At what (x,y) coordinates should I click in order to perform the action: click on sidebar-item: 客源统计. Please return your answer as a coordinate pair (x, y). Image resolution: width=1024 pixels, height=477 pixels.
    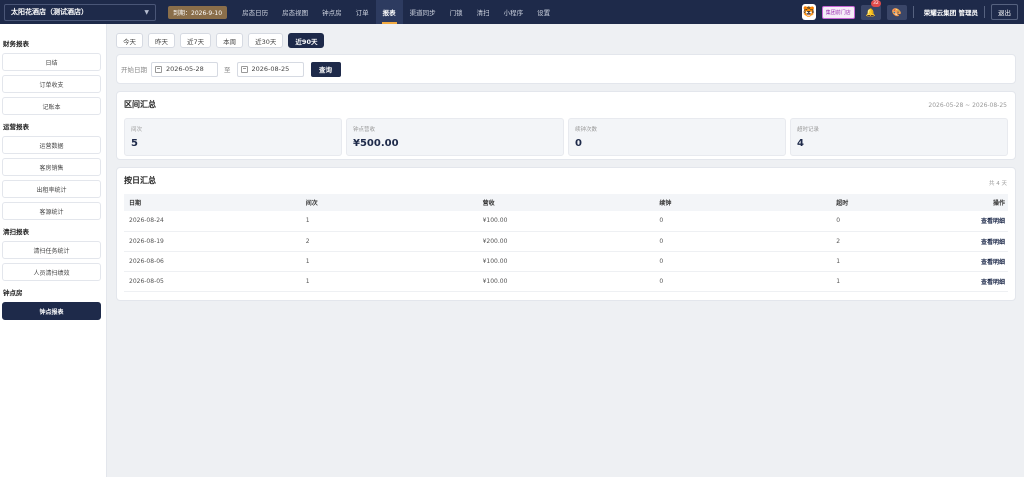
    Looking at the image, I should click on (51, 211).